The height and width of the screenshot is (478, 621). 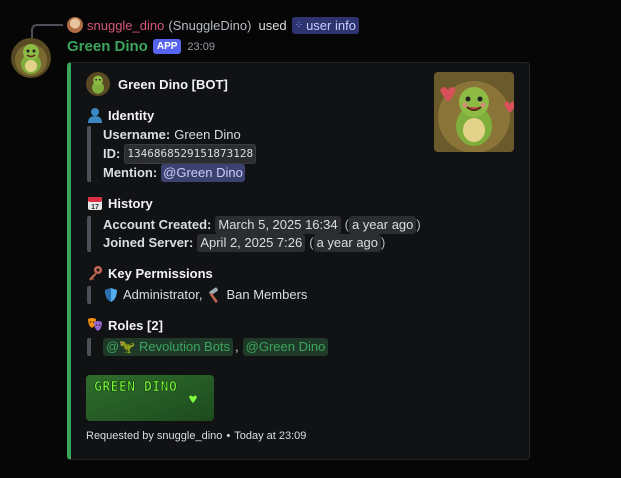 I want to click on permissions-field-title: Key Permissions, so click(x=149, y=273).